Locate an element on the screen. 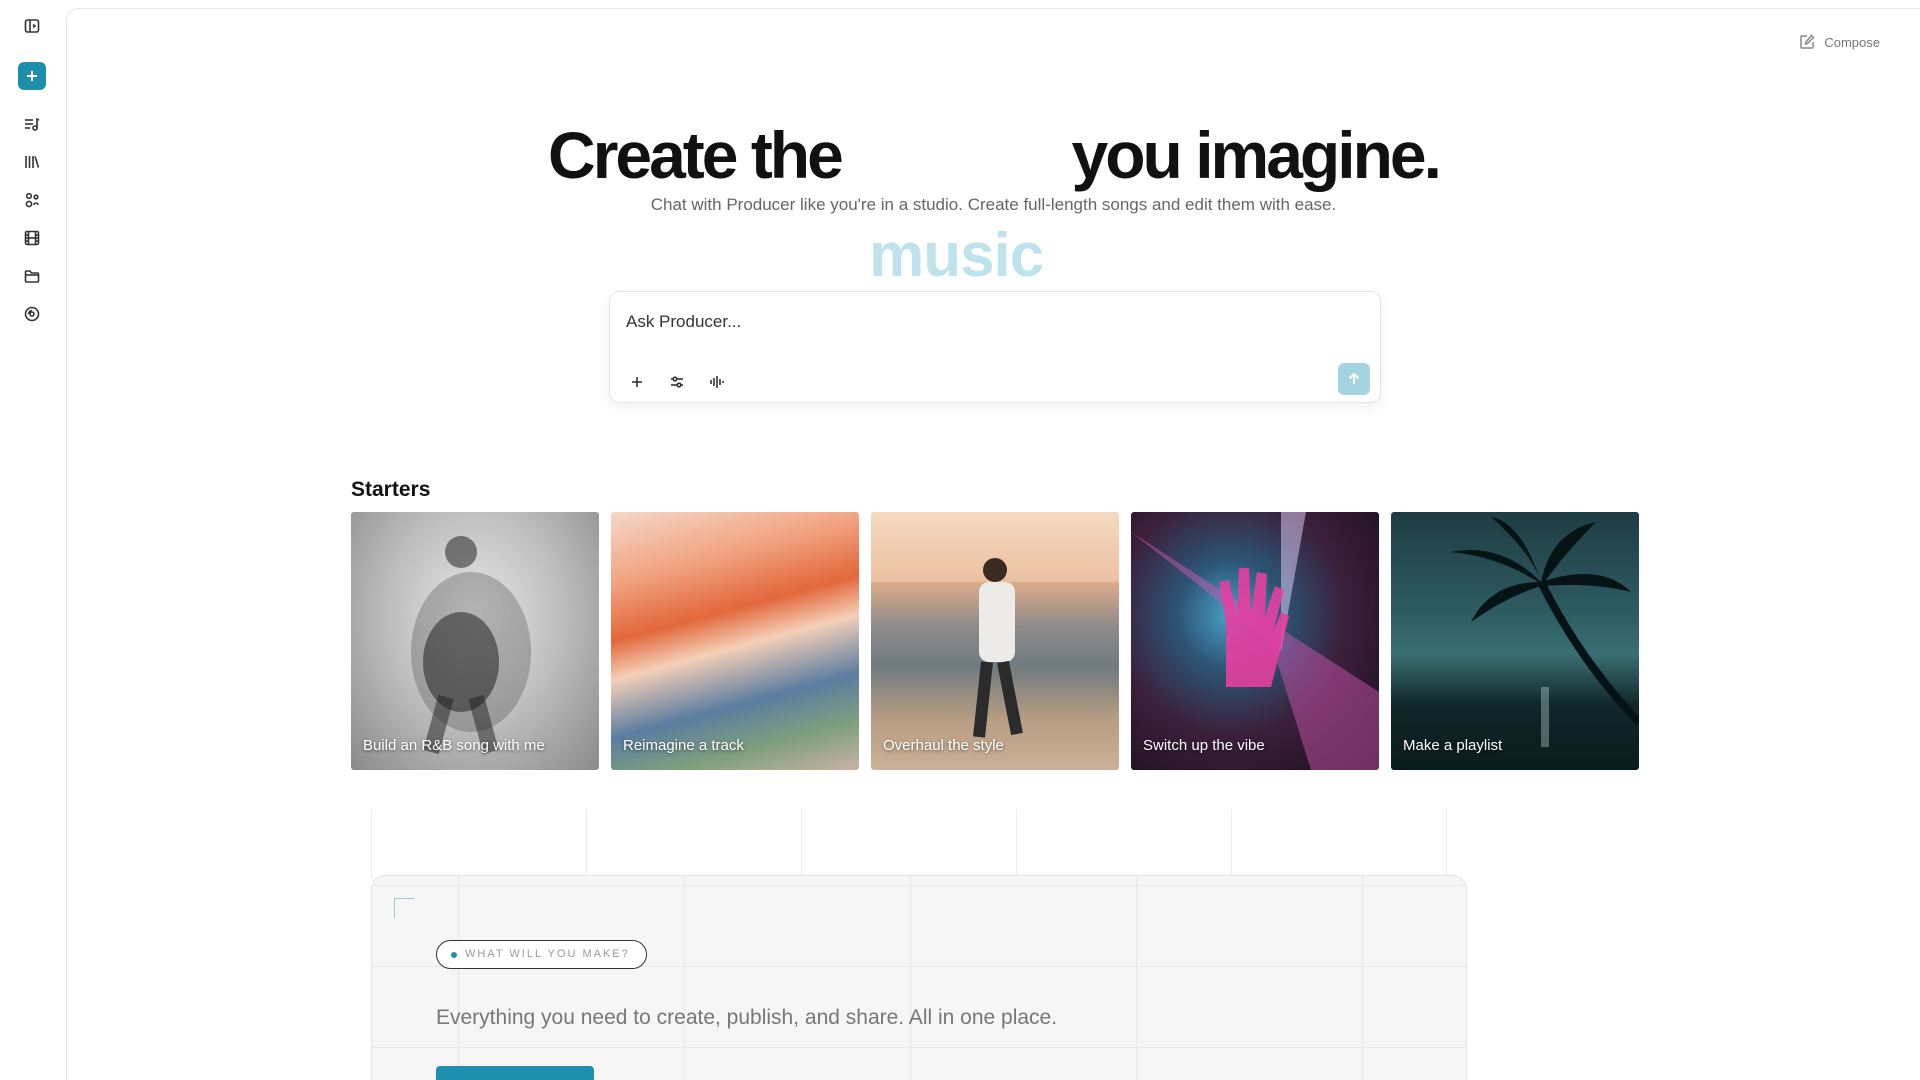  starter-card-label: Reimagine a track is located at coordinates (683, 745).